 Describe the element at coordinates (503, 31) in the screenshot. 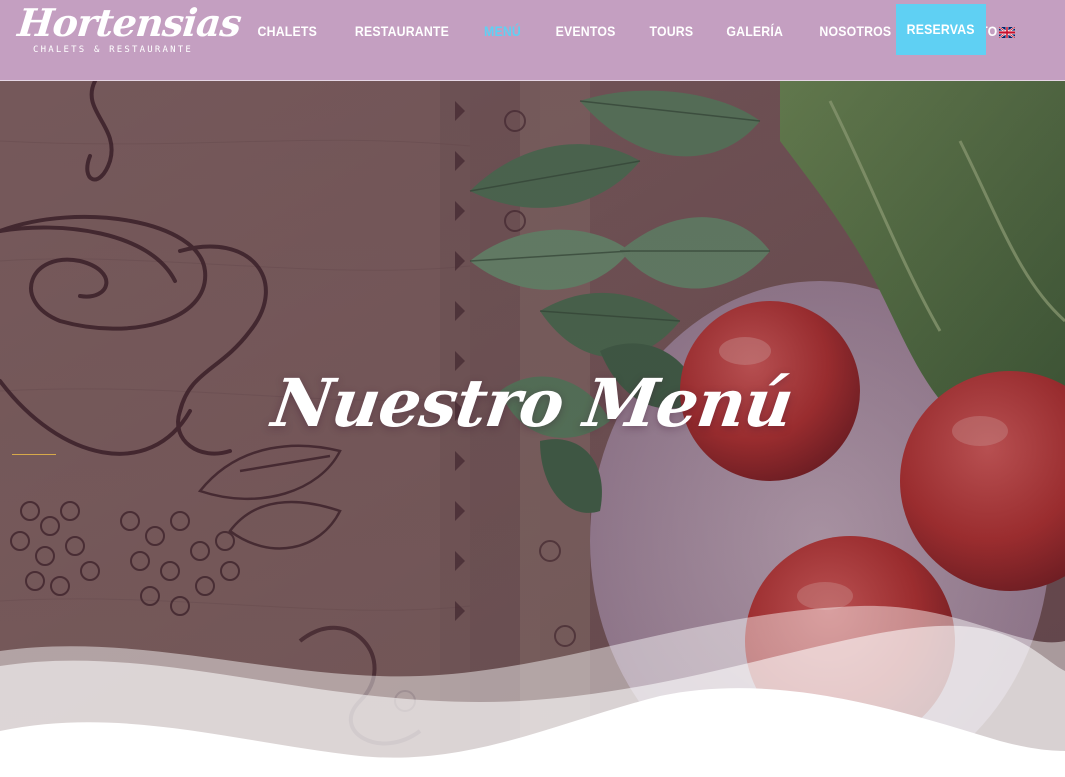

I see `nav-item-menu: MENÚ` at that location.